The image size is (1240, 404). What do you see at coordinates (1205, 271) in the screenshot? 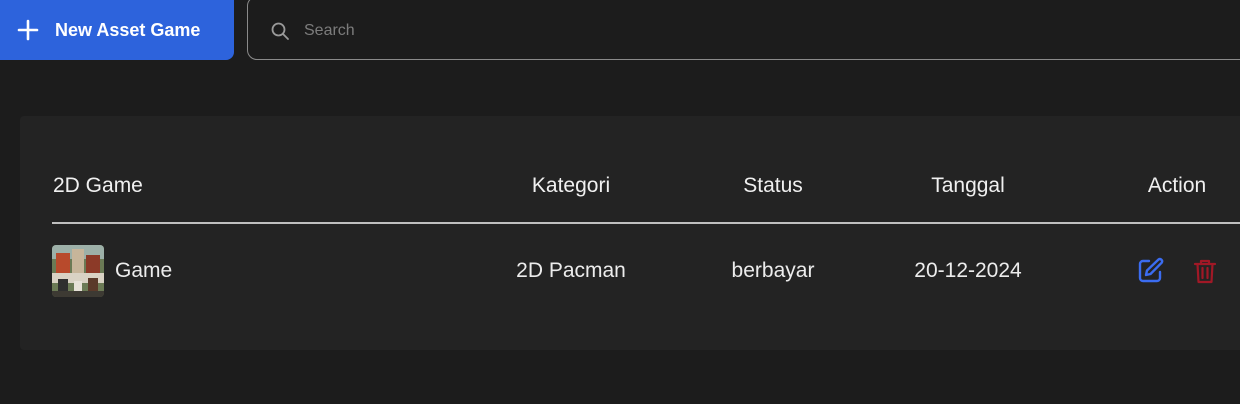
I see `delete-icon` at bounding box center [1205, 271].